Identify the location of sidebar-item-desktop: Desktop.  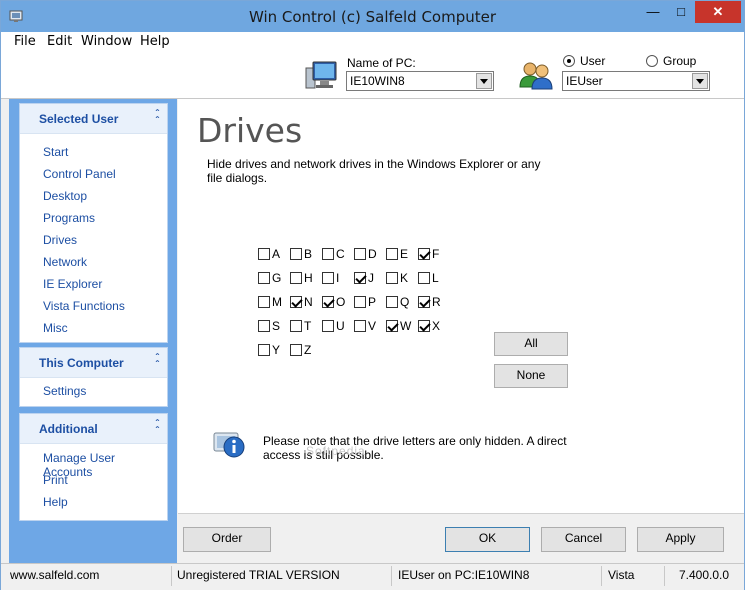
(65, 196).